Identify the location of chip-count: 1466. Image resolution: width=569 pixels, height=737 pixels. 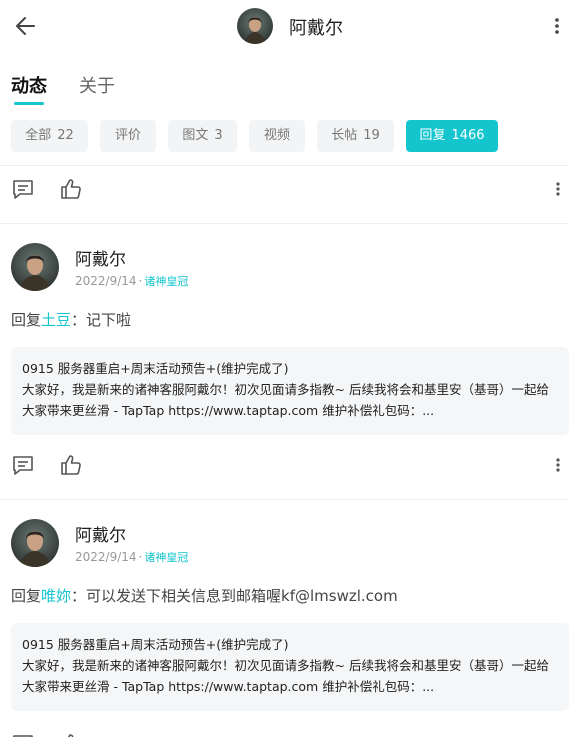
(468, 135).